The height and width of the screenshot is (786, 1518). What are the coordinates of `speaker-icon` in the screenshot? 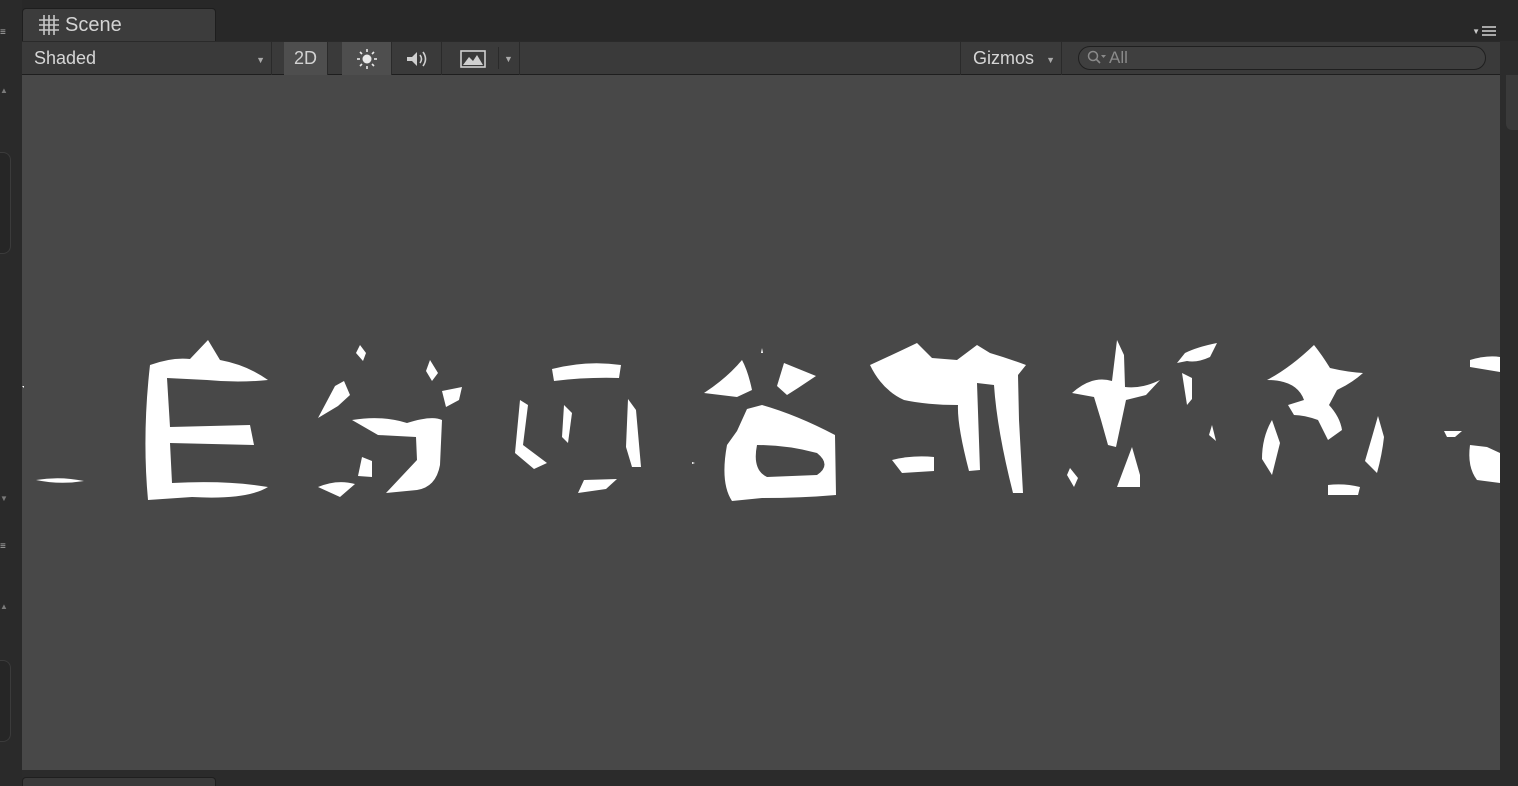 It's located at (416, 58).